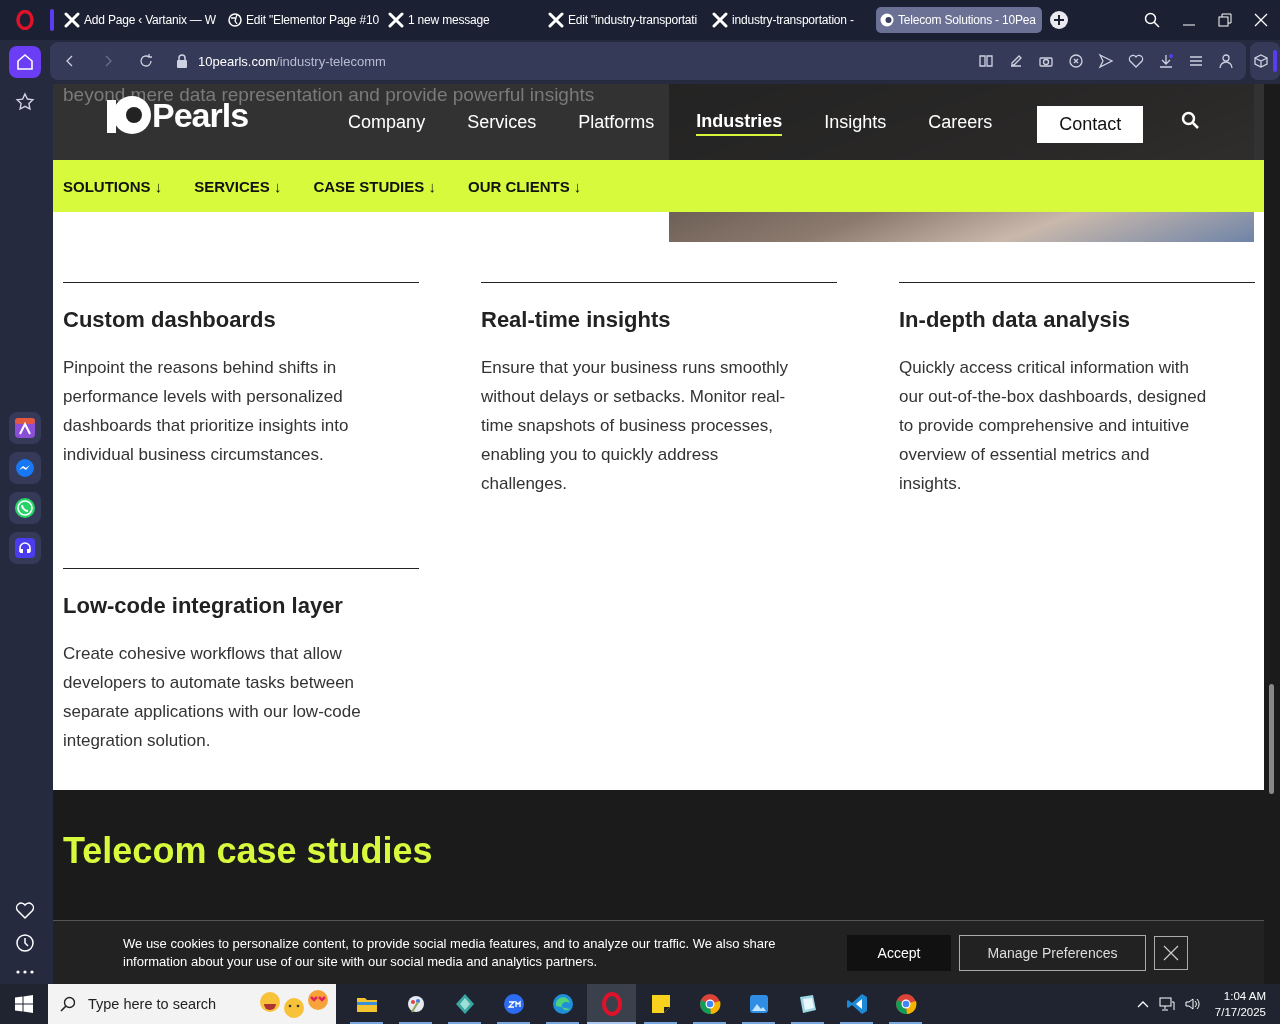 The image size is (1280, 1024). Describe the element at coordinates (387, 123) in the screenshot. I see `nav-link: Company` at that location.